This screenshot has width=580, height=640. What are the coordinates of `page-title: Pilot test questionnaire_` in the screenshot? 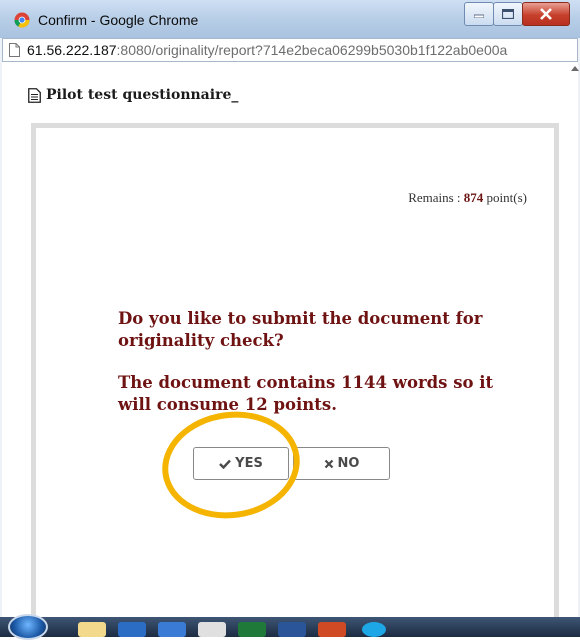 It's located at (142, 95).